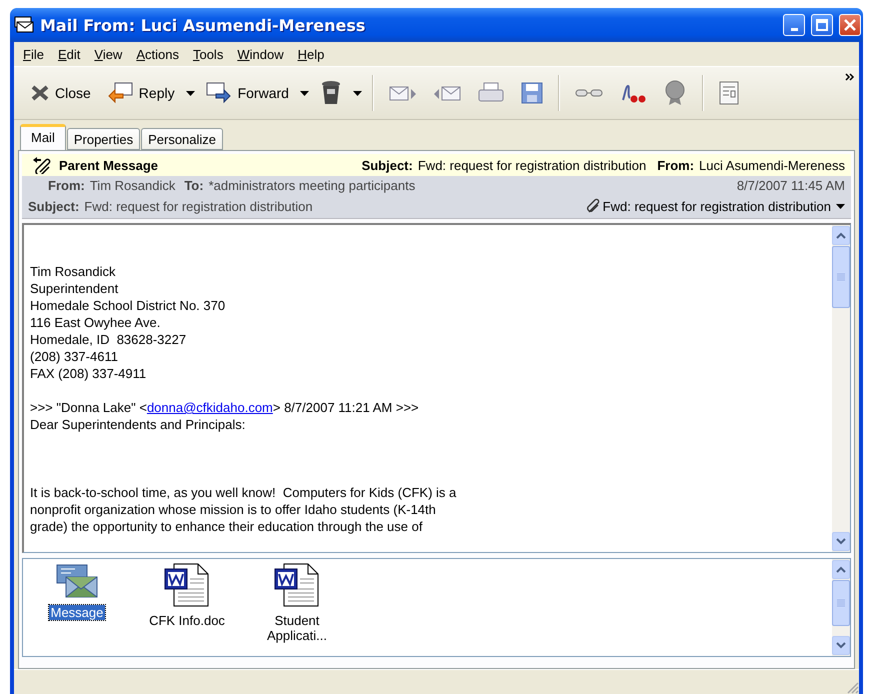 The width and height of the screenshot is (869, 694). Describe the element at coordinates (716, 206) in the screenshot. I see `attachment-name: Fwd: request for registration distribution` at that location.